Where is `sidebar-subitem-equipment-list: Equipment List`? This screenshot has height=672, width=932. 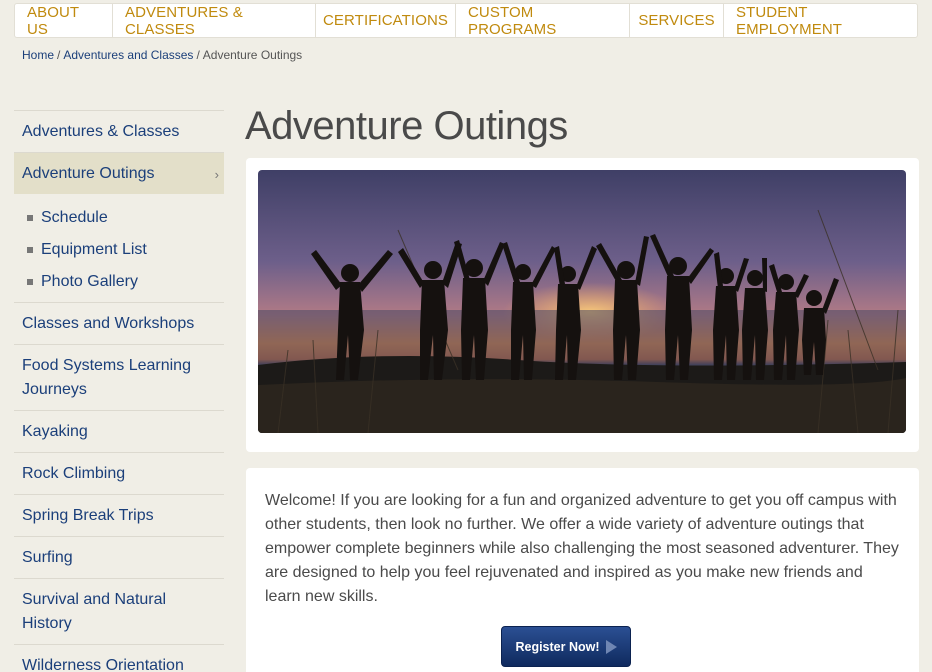
sidebar-subitem-equipment-list: Equipment List is located at coordinates (119, 250).